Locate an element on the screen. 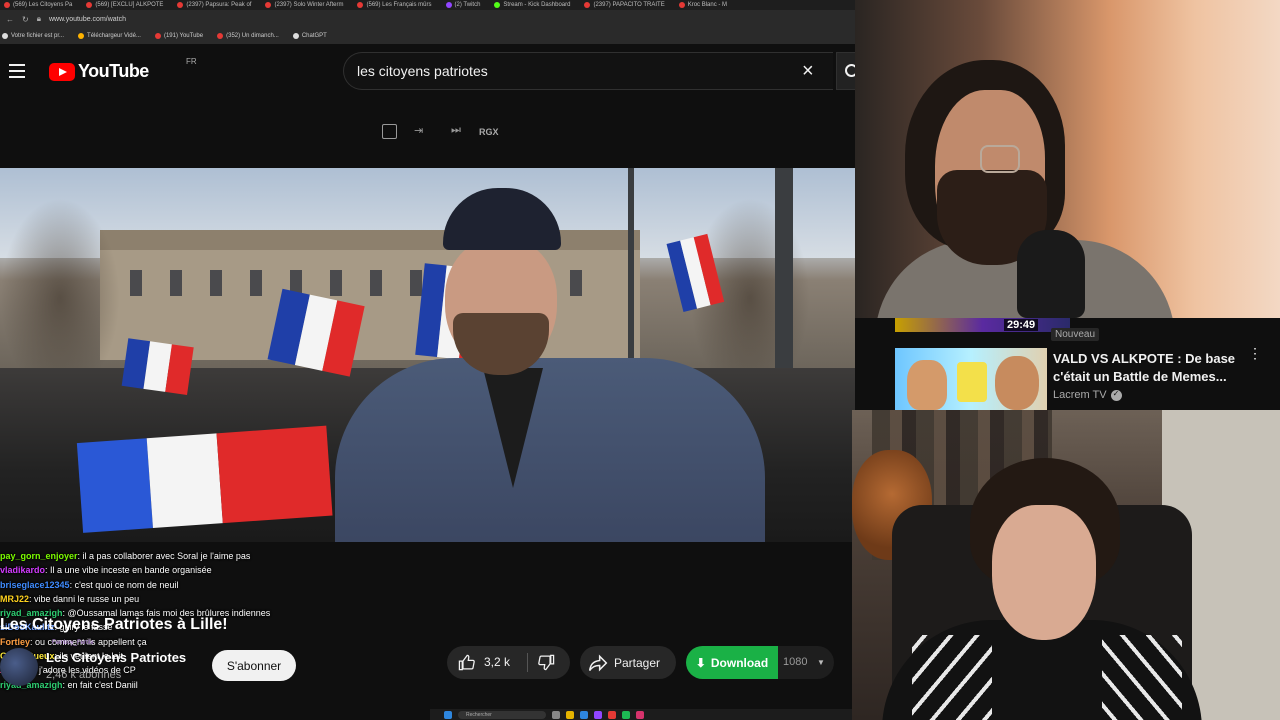 This screenshot has width=1280, height=720. browser-tab: (569) Les Citoyens Pa is located at coordinates (38, 5).